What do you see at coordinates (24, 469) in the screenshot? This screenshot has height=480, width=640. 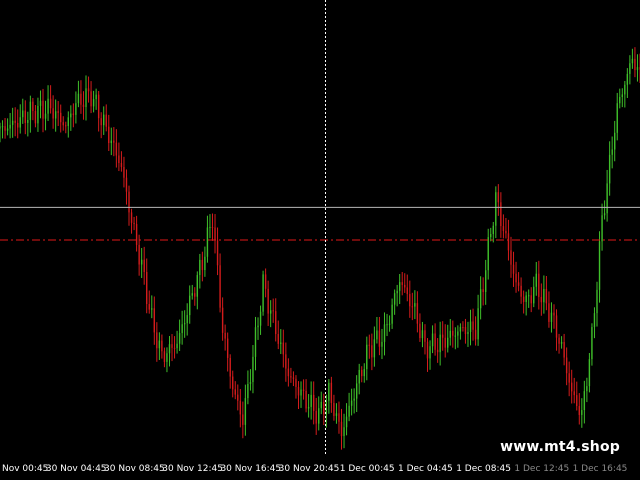 I see `x-tick-label: 30 Nov 00:45` at bounding box center [24, 469].